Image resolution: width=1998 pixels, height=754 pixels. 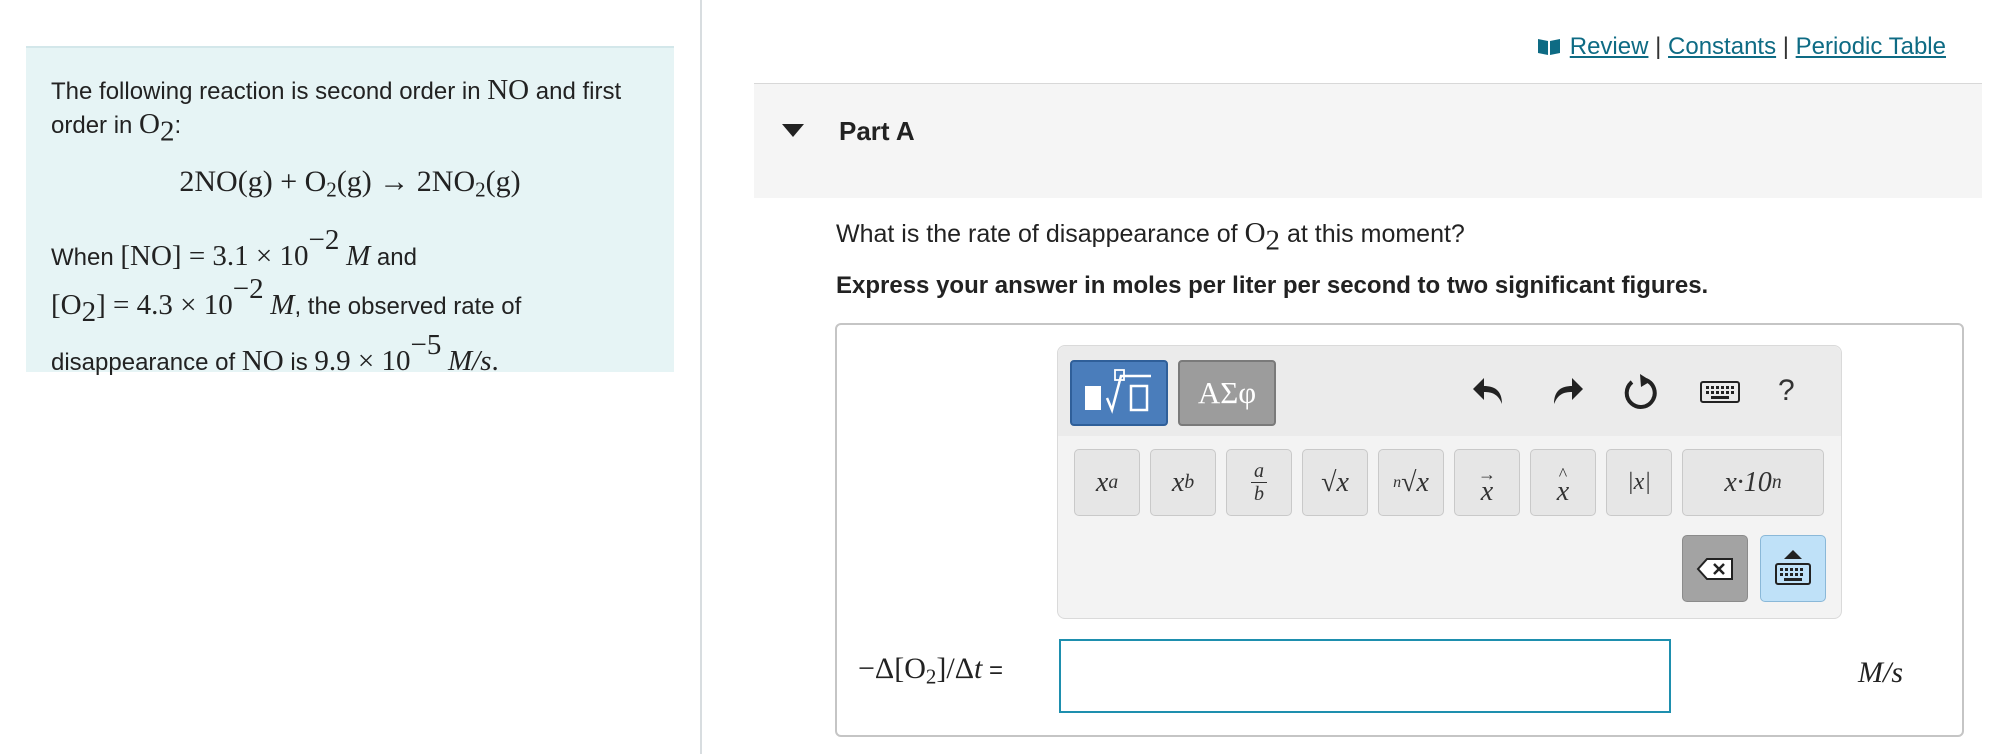 What do you see at coordinates (1880, 672) in the screenshot?
I see `units-label: M/s` at bounding box center [1880, 672].